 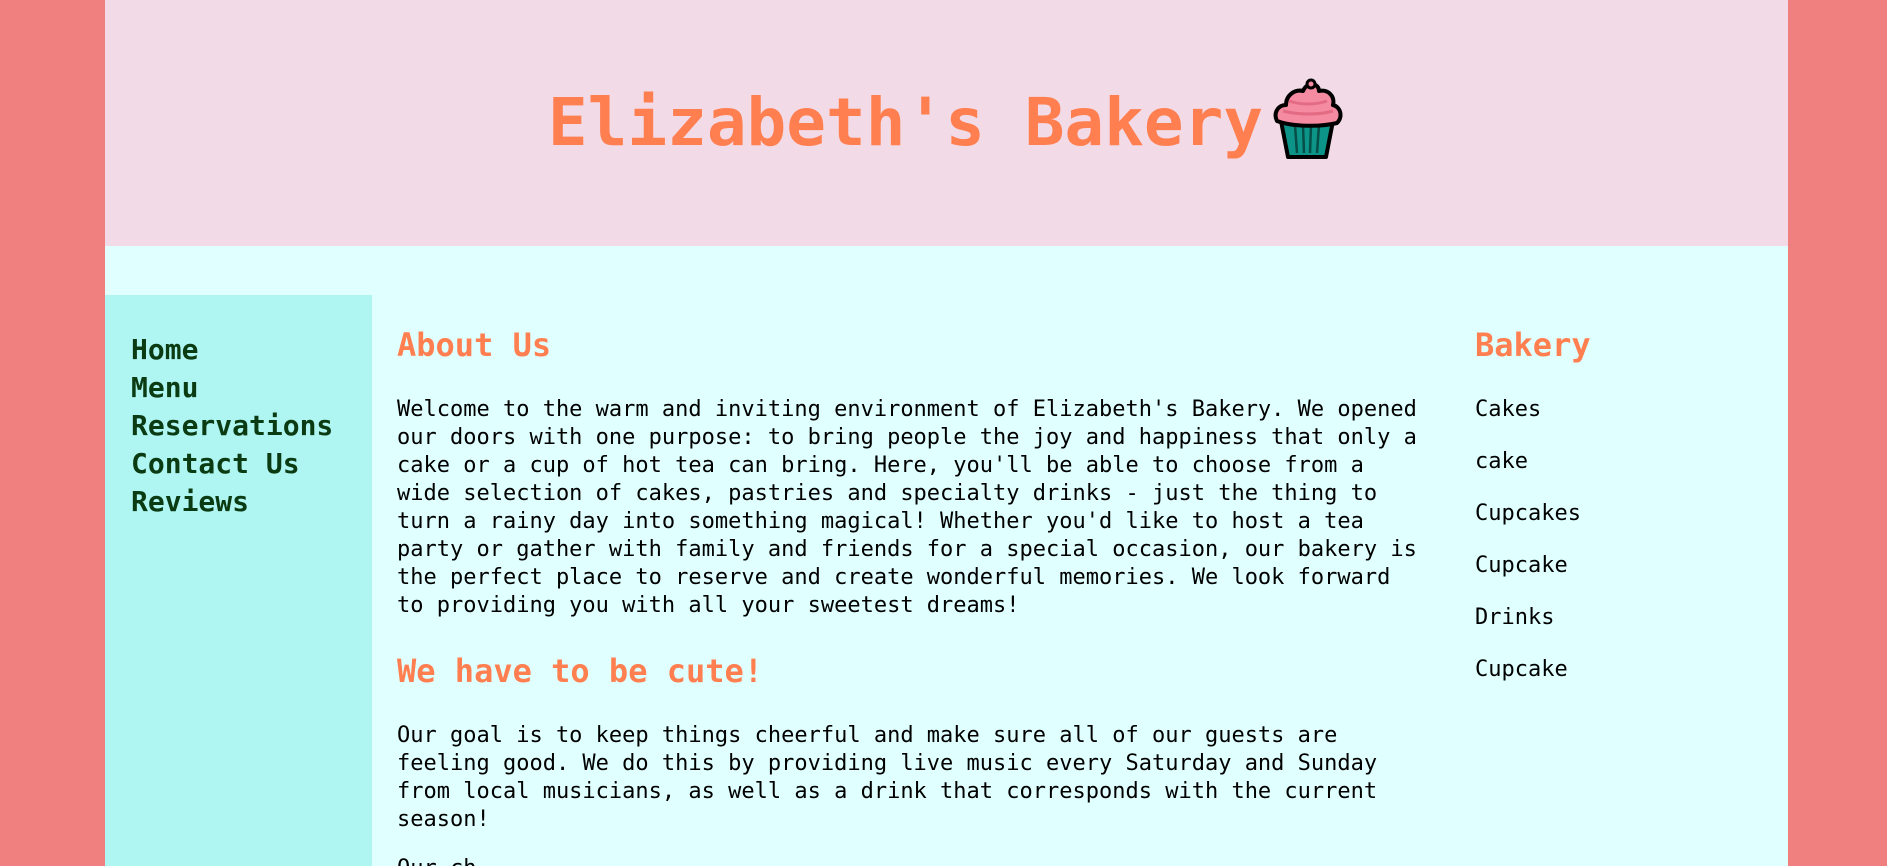 What do you see at coordinates (251, 502) in the screenshot?
I see `nav-item-reviews: Reviews` at bounding box center [251, 502].